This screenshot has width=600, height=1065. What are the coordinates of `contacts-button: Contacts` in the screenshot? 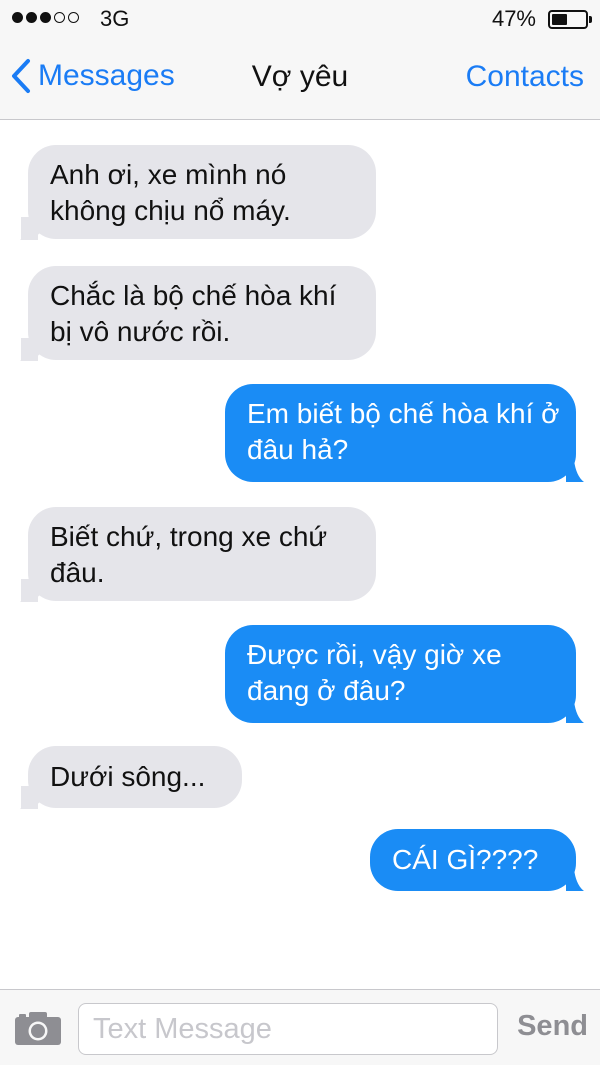 It's located at (525, 77).